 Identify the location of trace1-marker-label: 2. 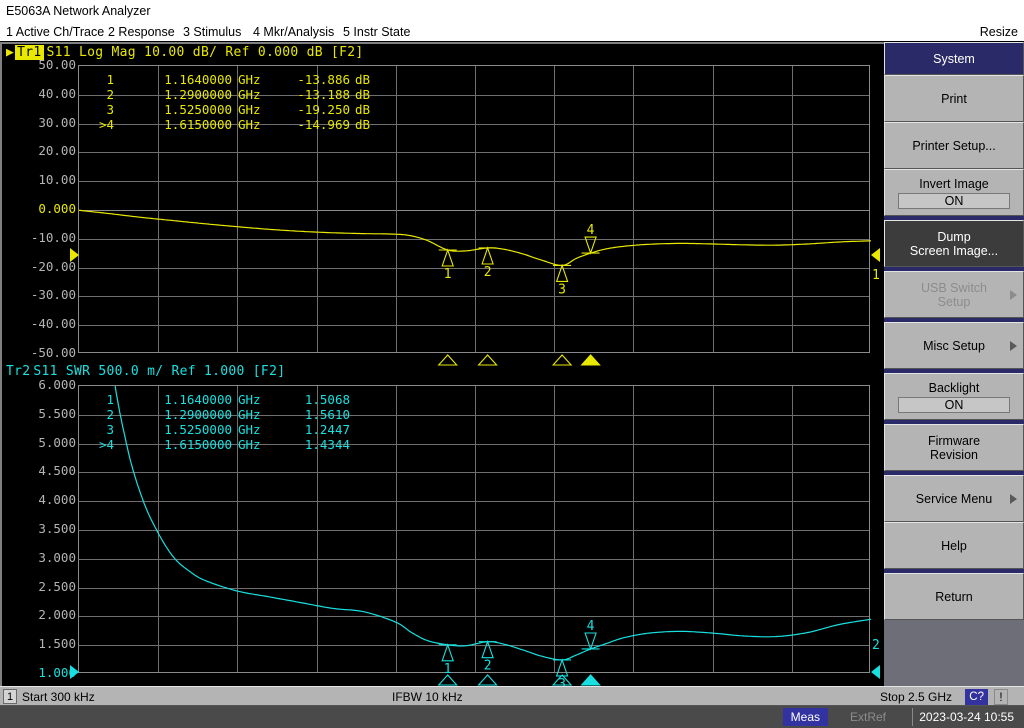
(488, 272).